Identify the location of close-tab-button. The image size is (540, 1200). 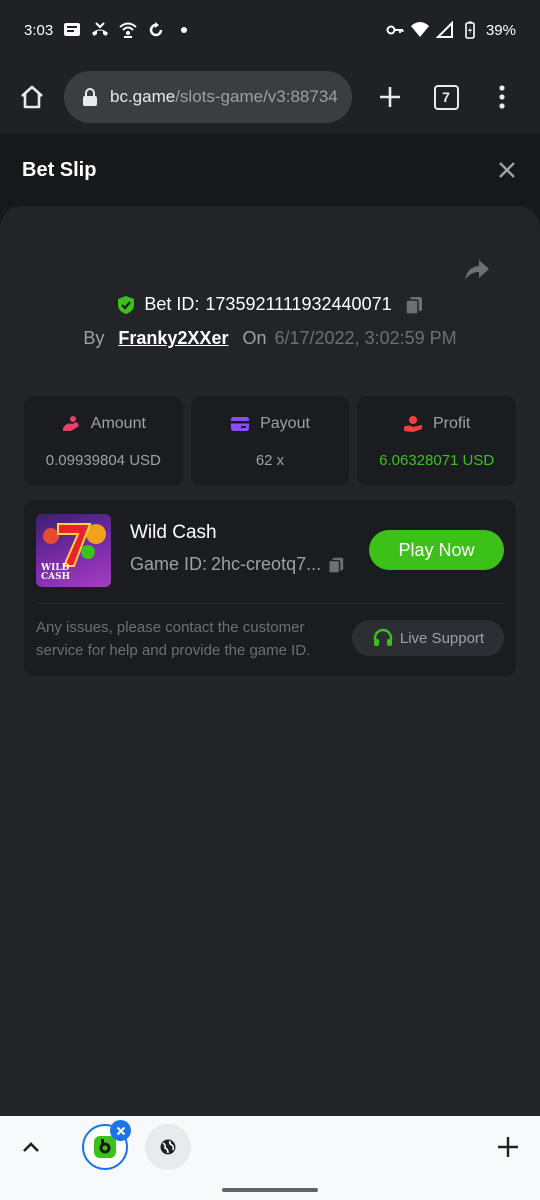
(120, 1130).